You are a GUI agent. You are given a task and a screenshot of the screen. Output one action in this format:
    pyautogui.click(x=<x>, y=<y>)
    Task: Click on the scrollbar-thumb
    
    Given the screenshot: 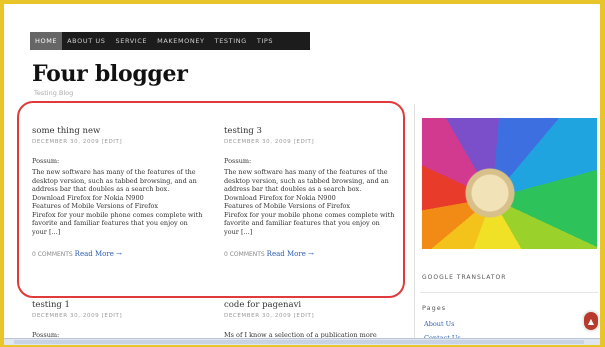 What is the action you would take?
    pyautogui.click(x=299, y=342)
    